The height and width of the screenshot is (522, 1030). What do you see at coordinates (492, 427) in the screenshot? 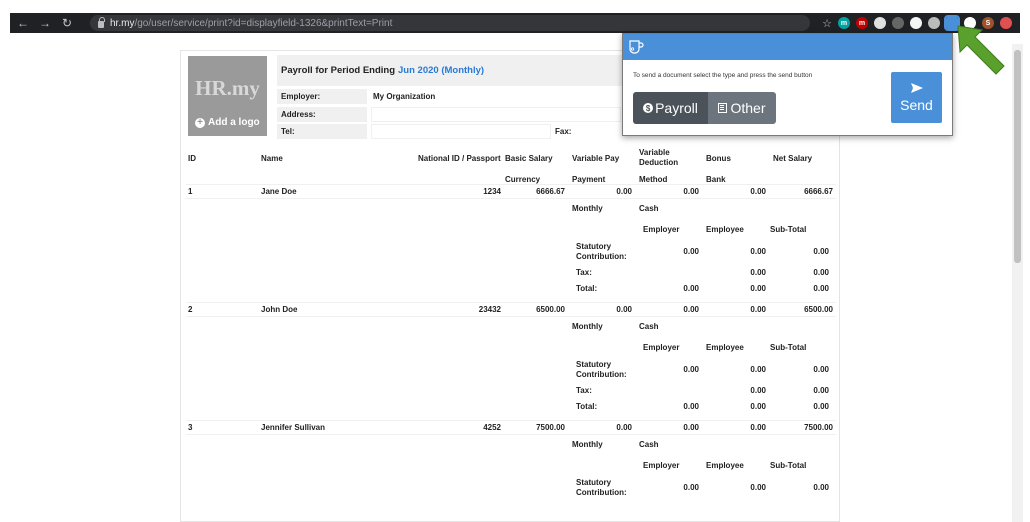
I see `employee-national-id: 4252` at bounding box center [492, 427].